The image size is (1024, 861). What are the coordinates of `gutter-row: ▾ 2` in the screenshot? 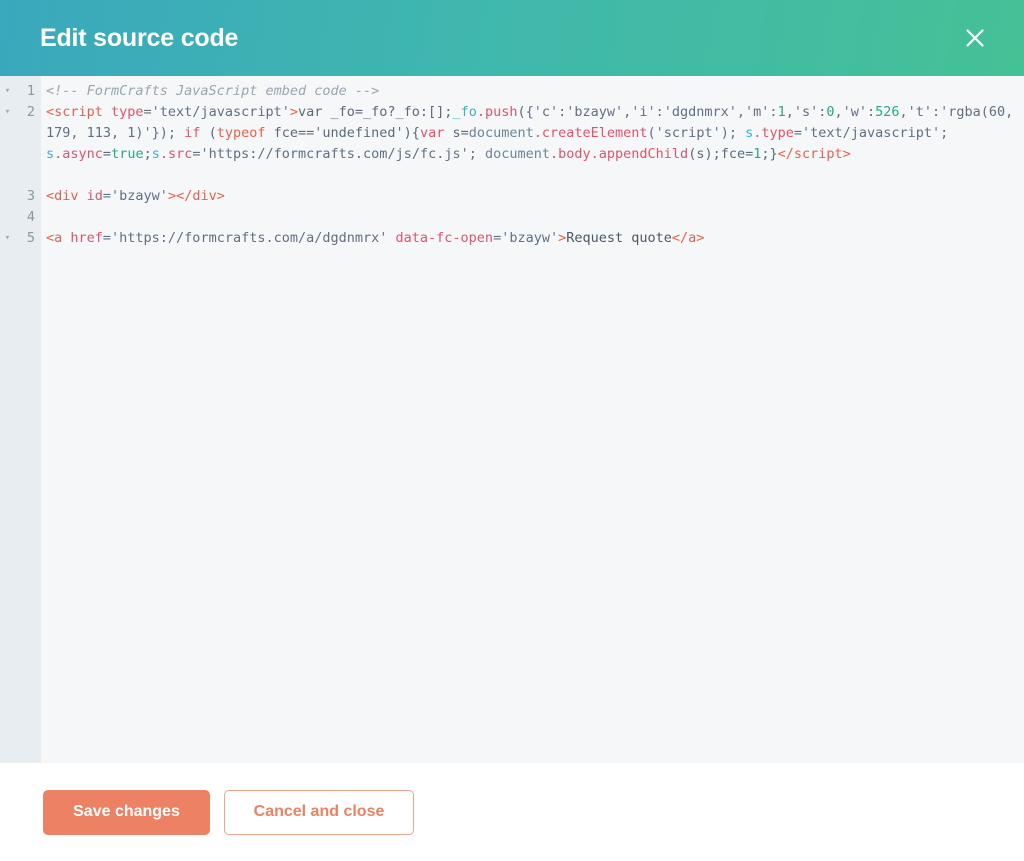 It's located at (20, 112).